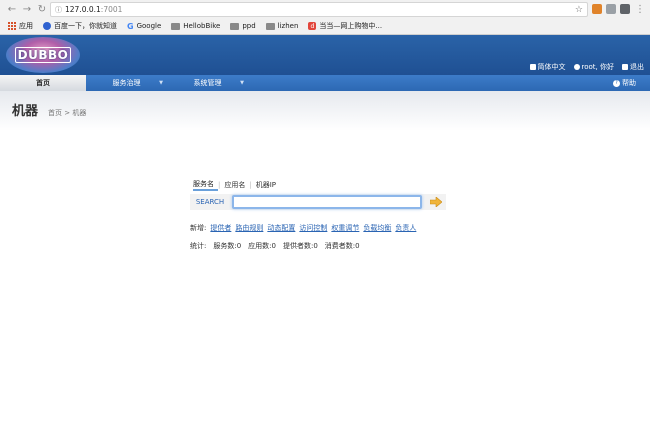  What do you see at coordinates (198, 246) in the screenshot?
I see `stats-label: 统计:` at bounding box center [198, 246].